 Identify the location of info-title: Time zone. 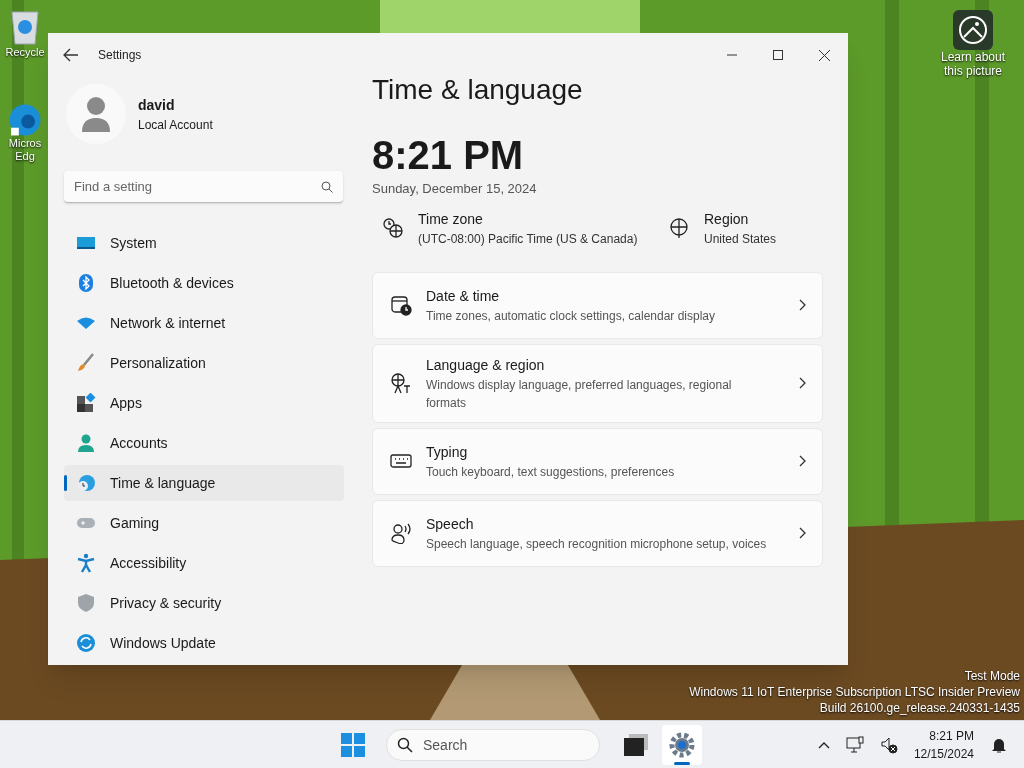
(451, 219).